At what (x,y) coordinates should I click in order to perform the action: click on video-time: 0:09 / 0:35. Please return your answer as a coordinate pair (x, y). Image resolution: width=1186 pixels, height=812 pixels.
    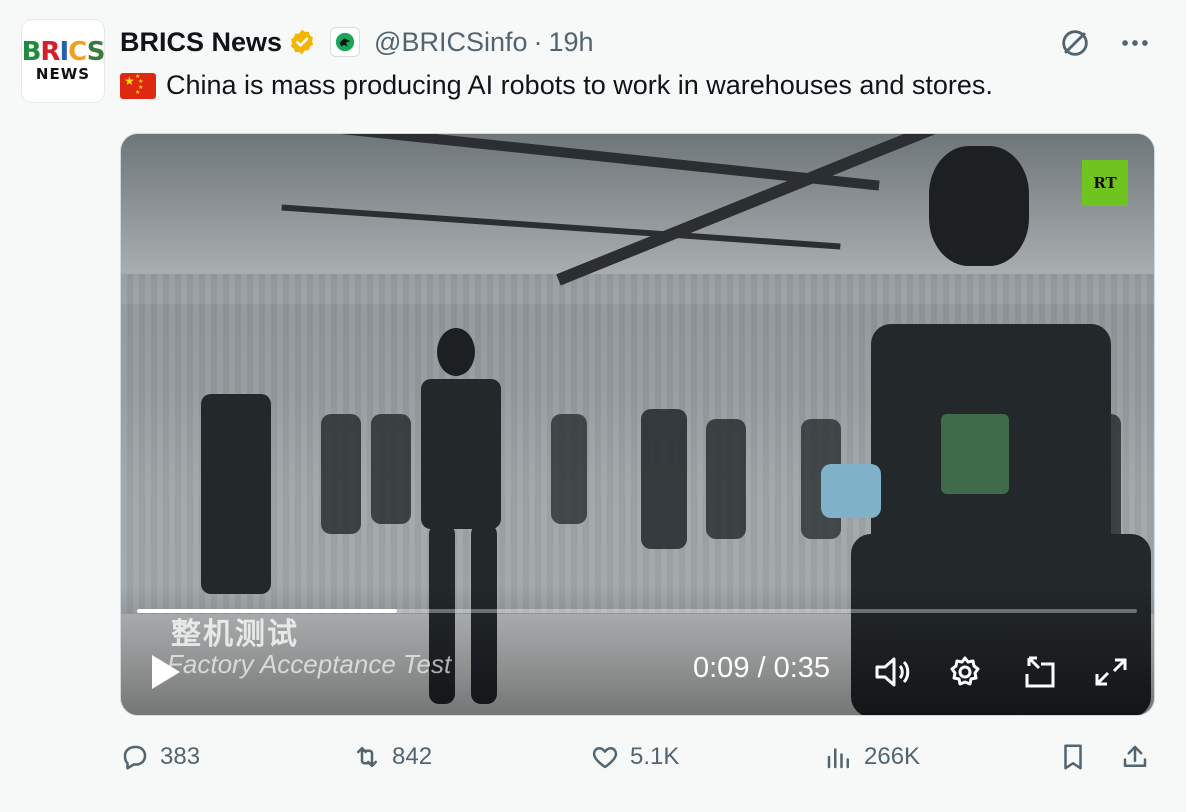
    Looking at the image, I should click on (762, 668).